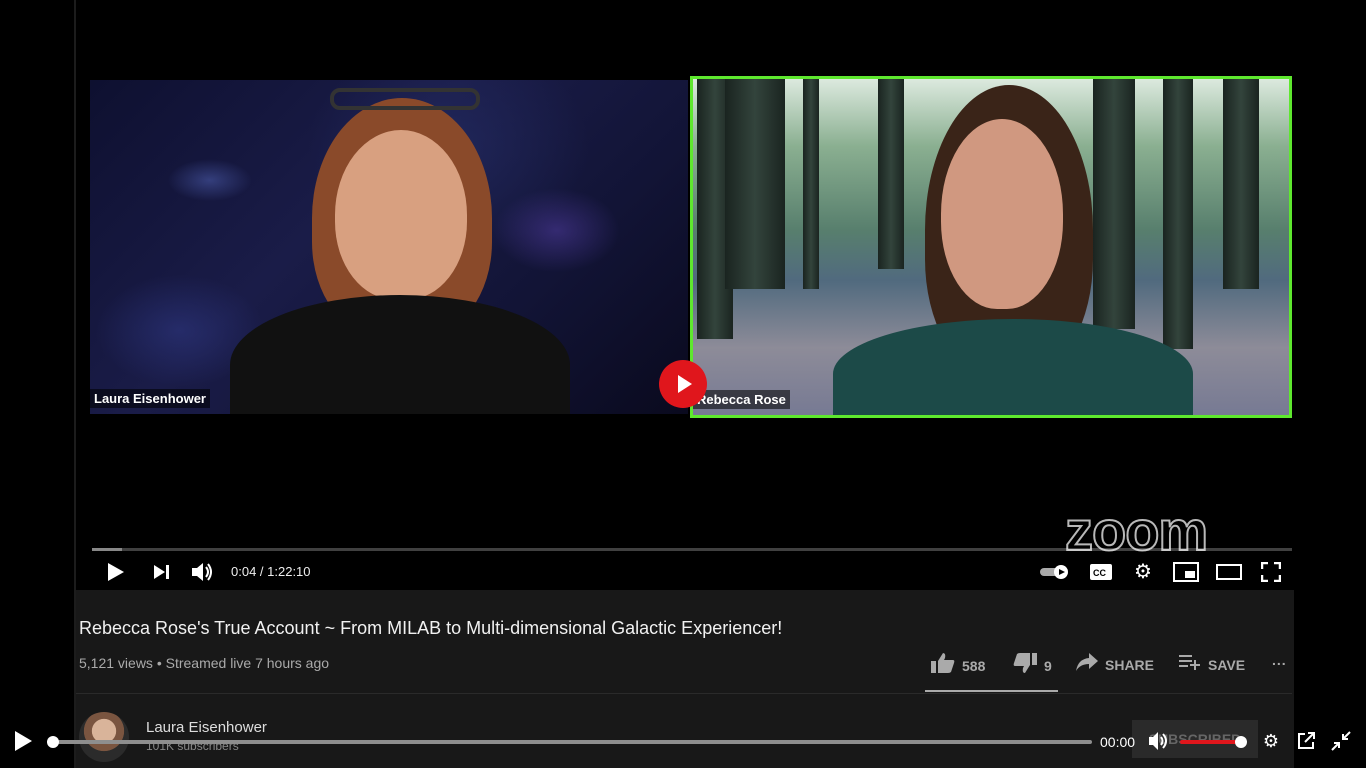 This screenshot has width=1366, height=768. I want to click on miniplayer-icon, so click(1186, 572).